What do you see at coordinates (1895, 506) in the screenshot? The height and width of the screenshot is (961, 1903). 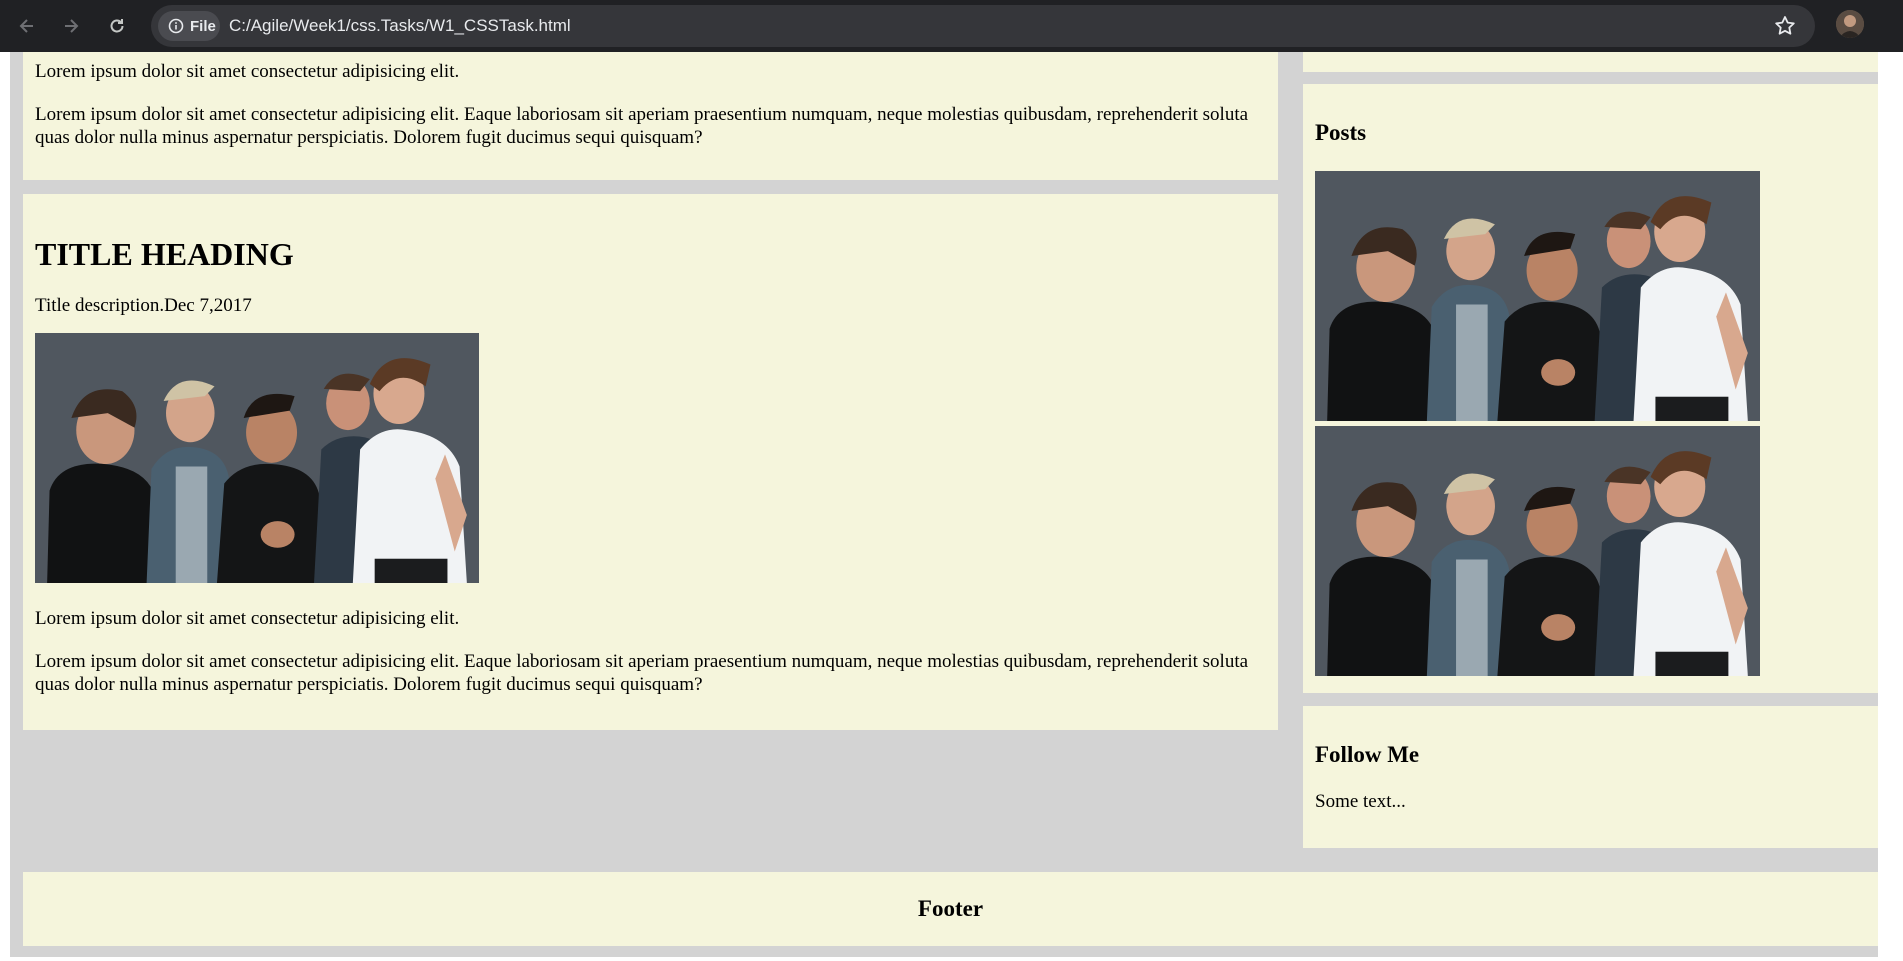 I see `scrollbar` at bounding box center [1895, 506].